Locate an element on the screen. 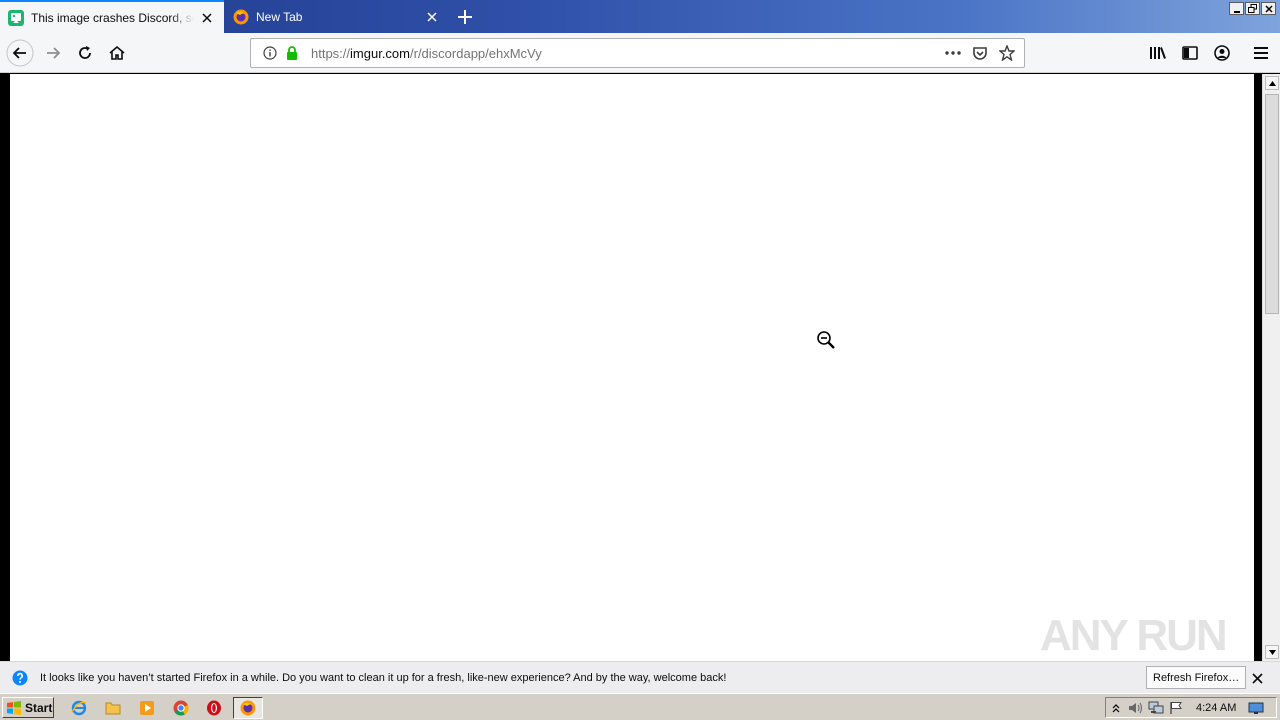  close-icon is located at coordinates (1268, 8).